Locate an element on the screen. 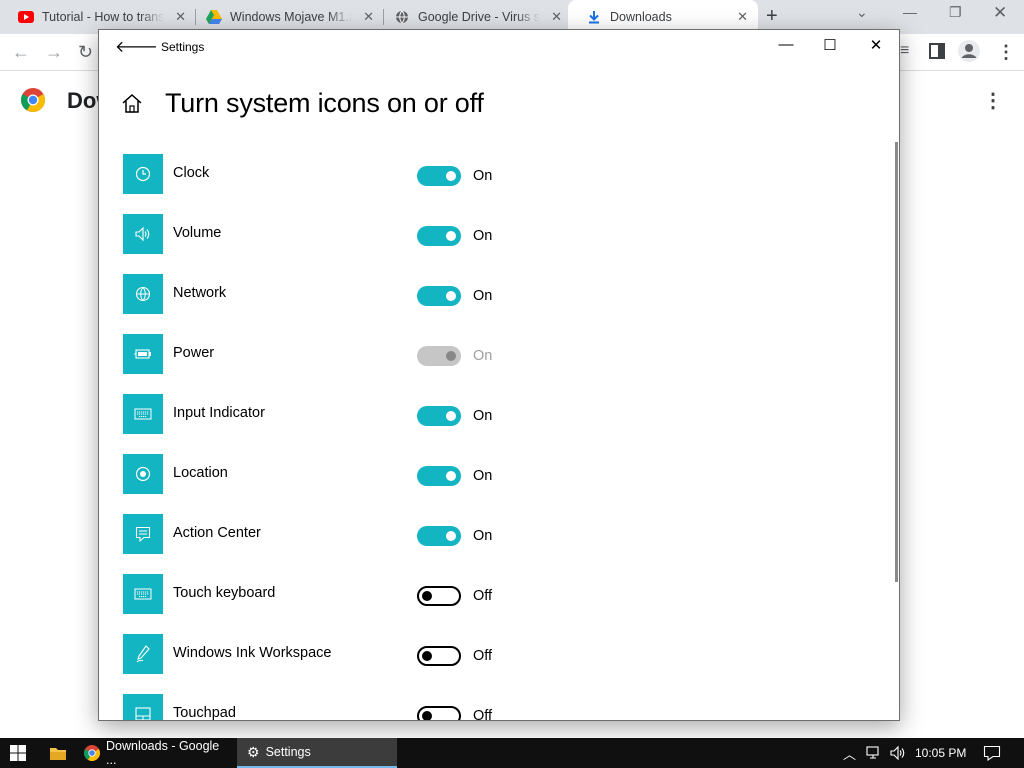  volume-icon is located at coordinates (143, 234).